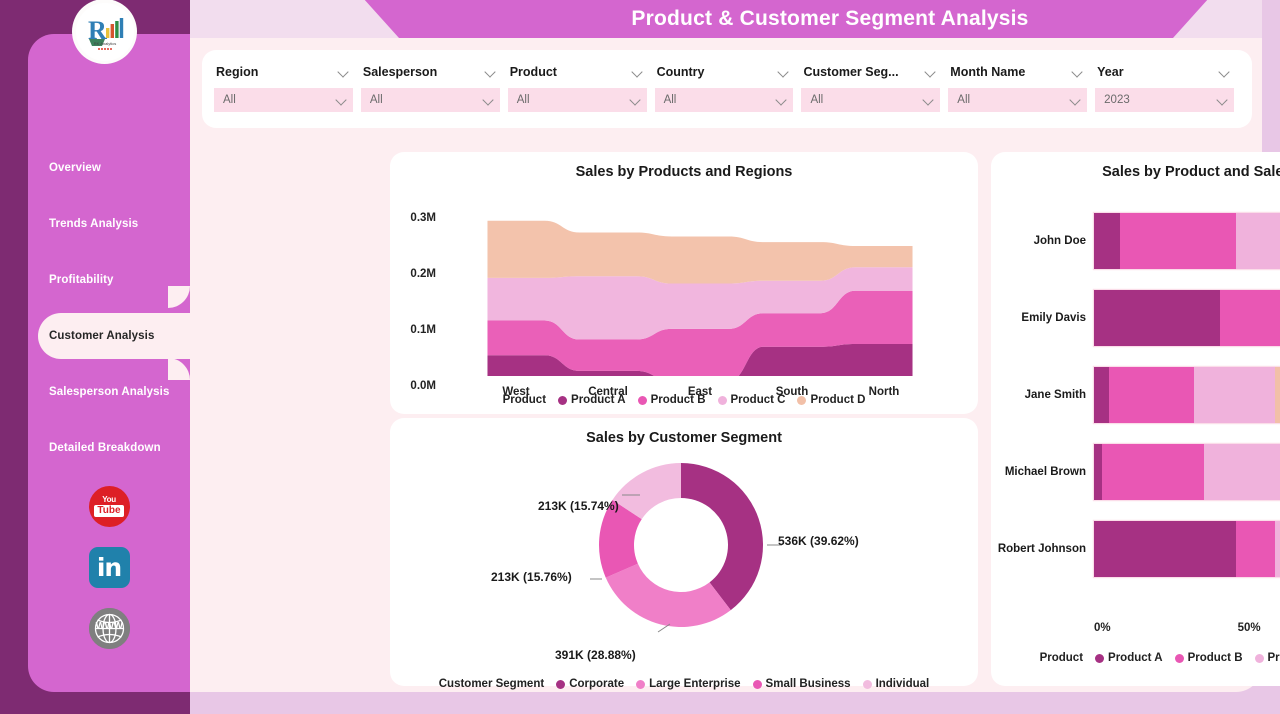  What do you see at coordinates (684, 278) in the screenshot?
I see `area-chart-svg` at bounding box center [684, 278].